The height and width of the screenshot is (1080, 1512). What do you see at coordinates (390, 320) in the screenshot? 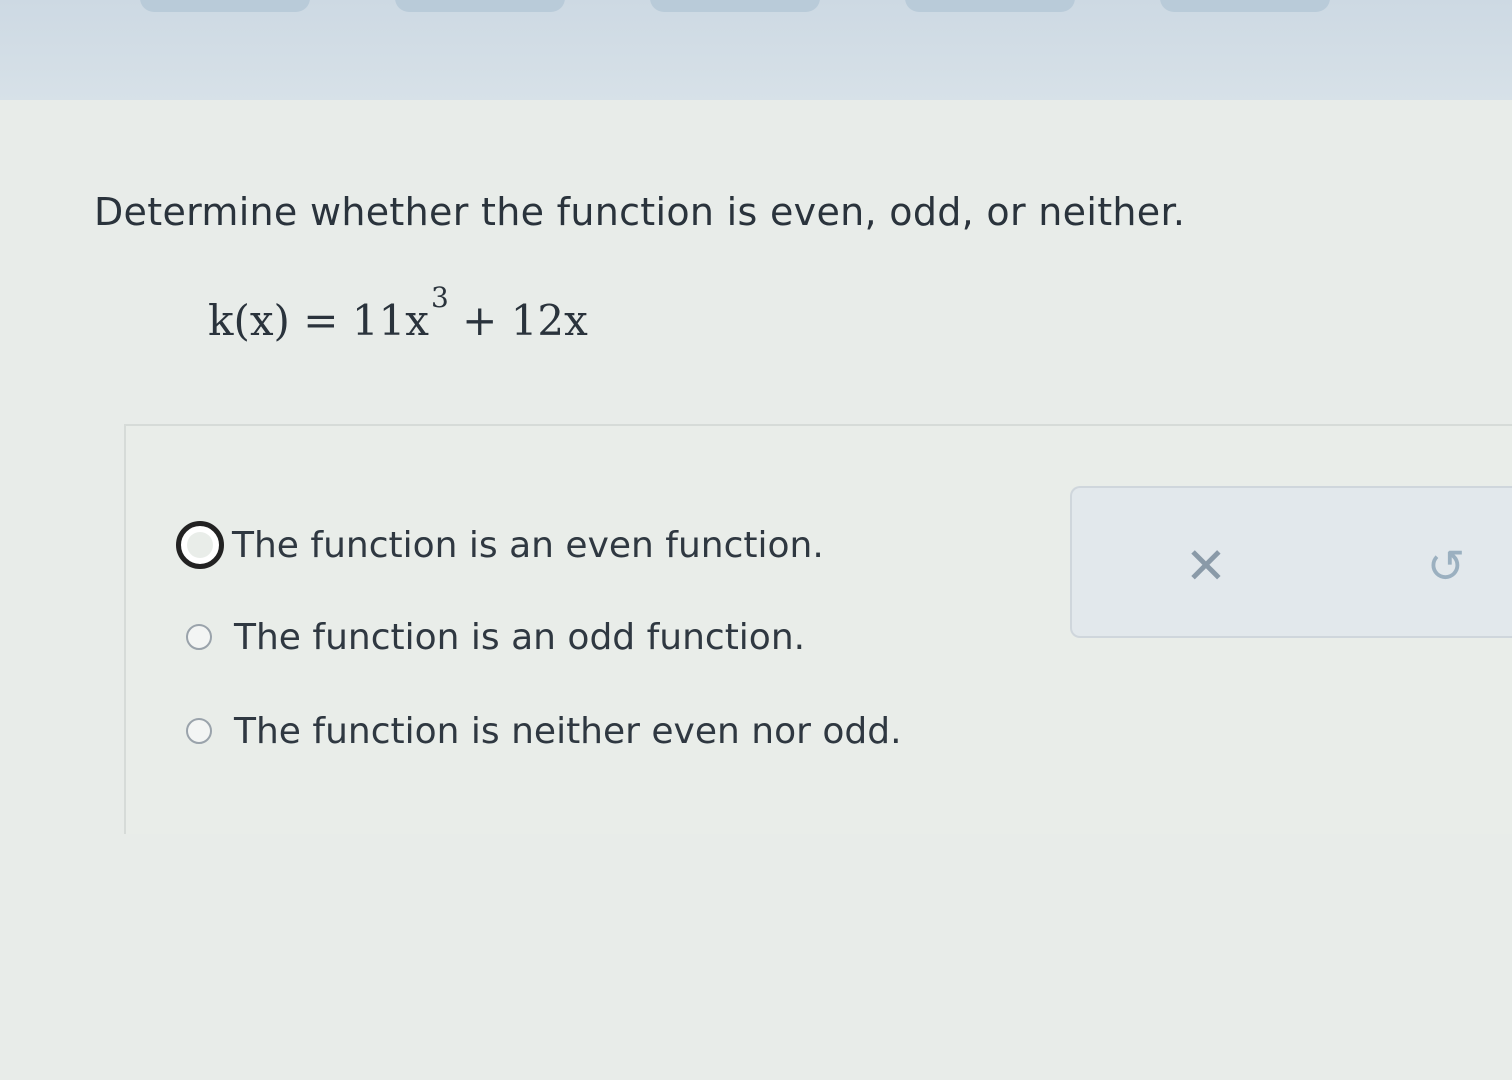
I see `equation-term1: 11x` at bounding box center [390, 320].